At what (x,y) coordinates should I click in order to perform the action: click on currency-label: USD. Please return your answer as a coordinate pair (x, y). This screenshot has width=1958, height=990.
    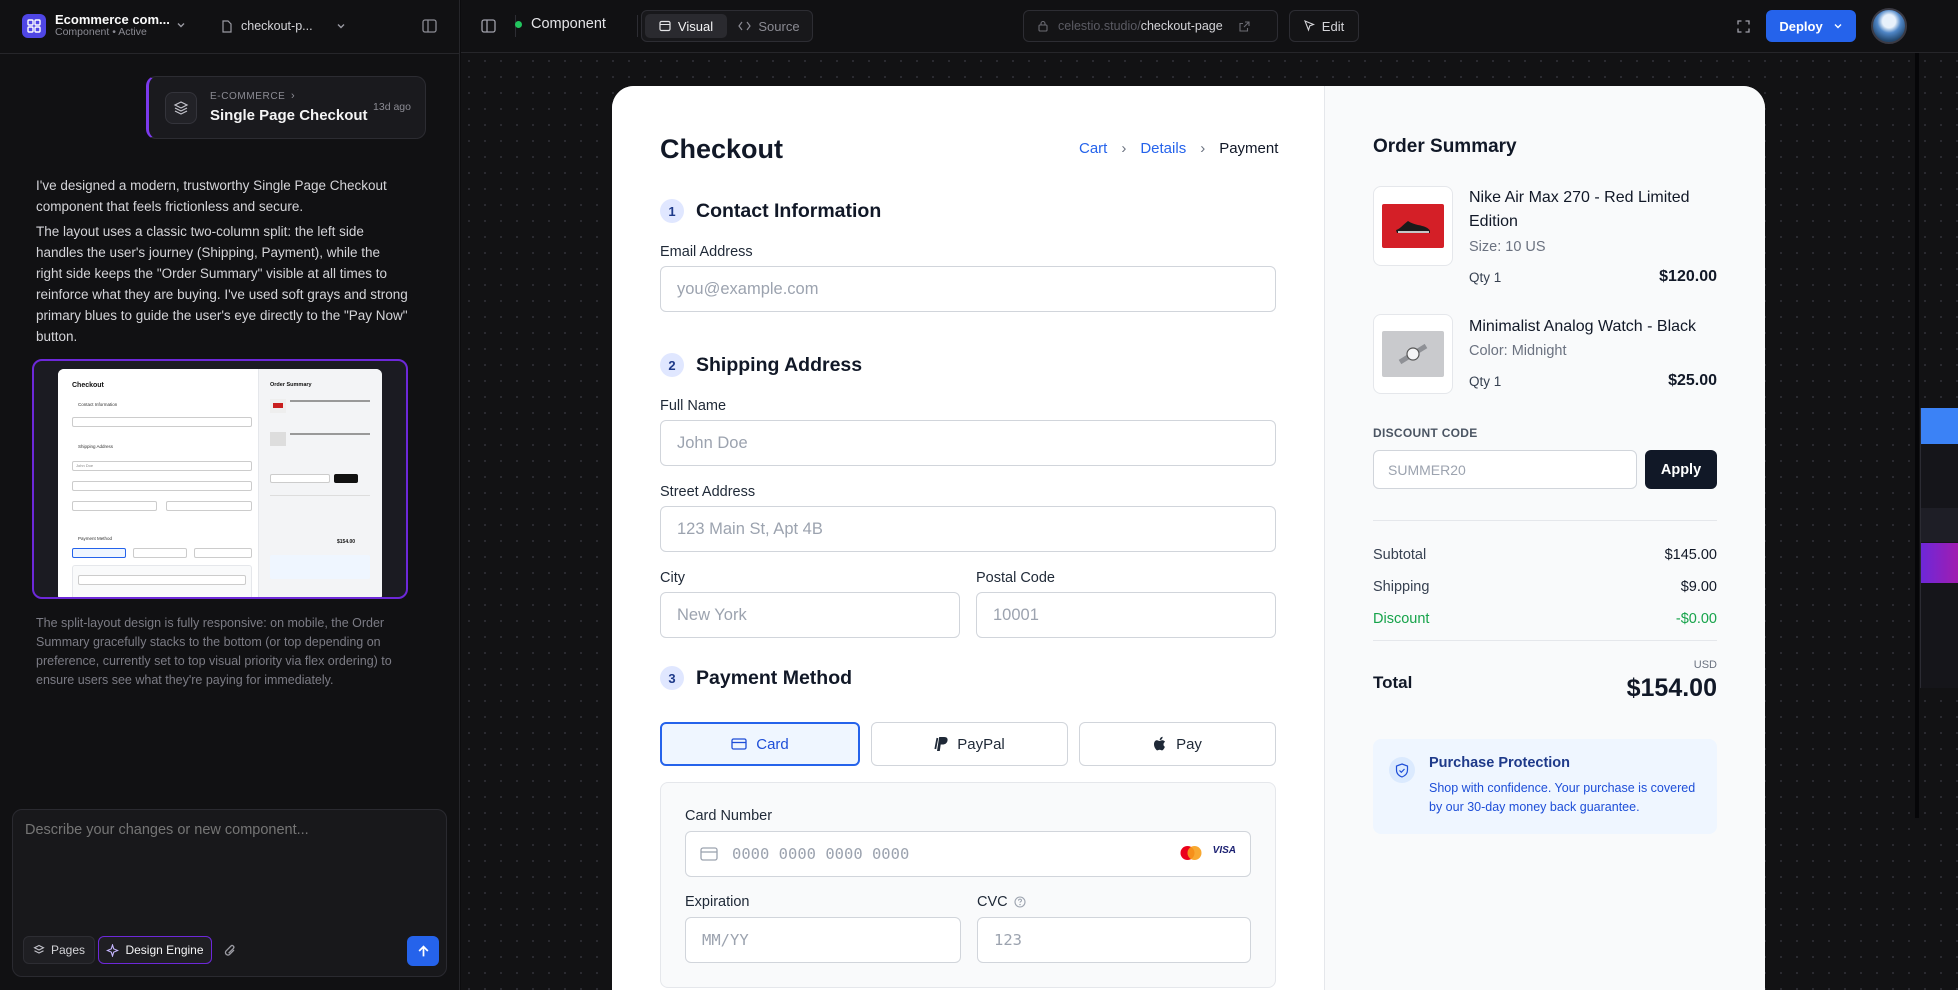
    Looking at the image, I should click on (1705, 665).